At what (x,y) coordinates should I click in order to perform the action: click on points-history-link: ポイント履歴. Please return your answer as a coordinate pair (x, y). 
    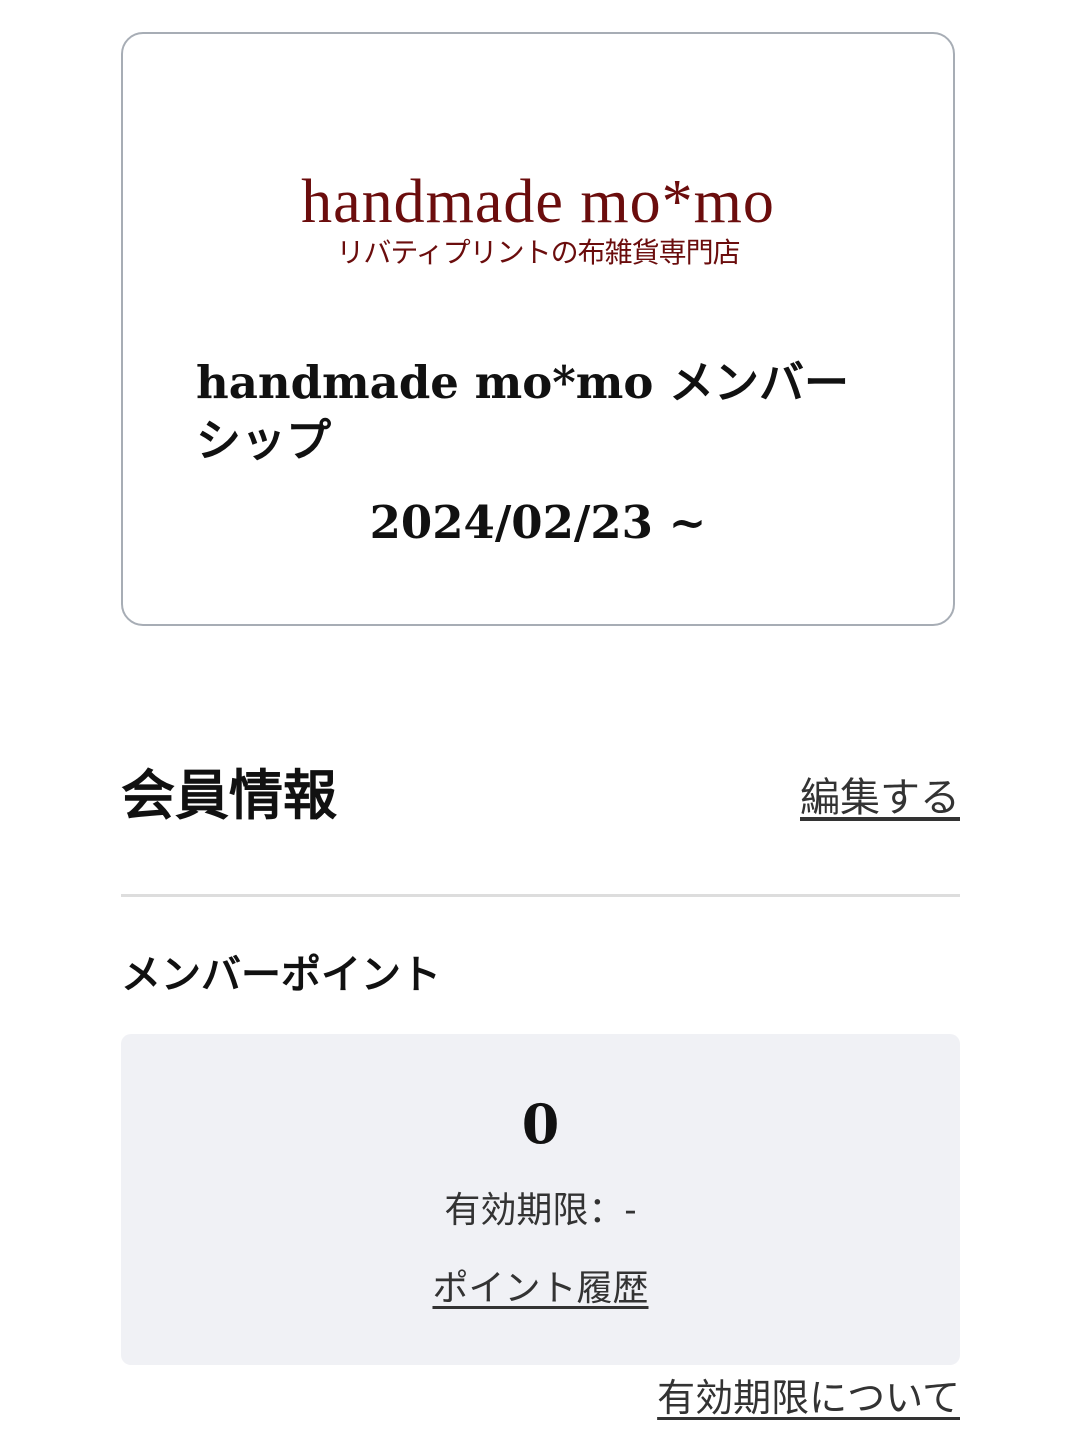
    Looking at the image, I should click on (540, 1288).